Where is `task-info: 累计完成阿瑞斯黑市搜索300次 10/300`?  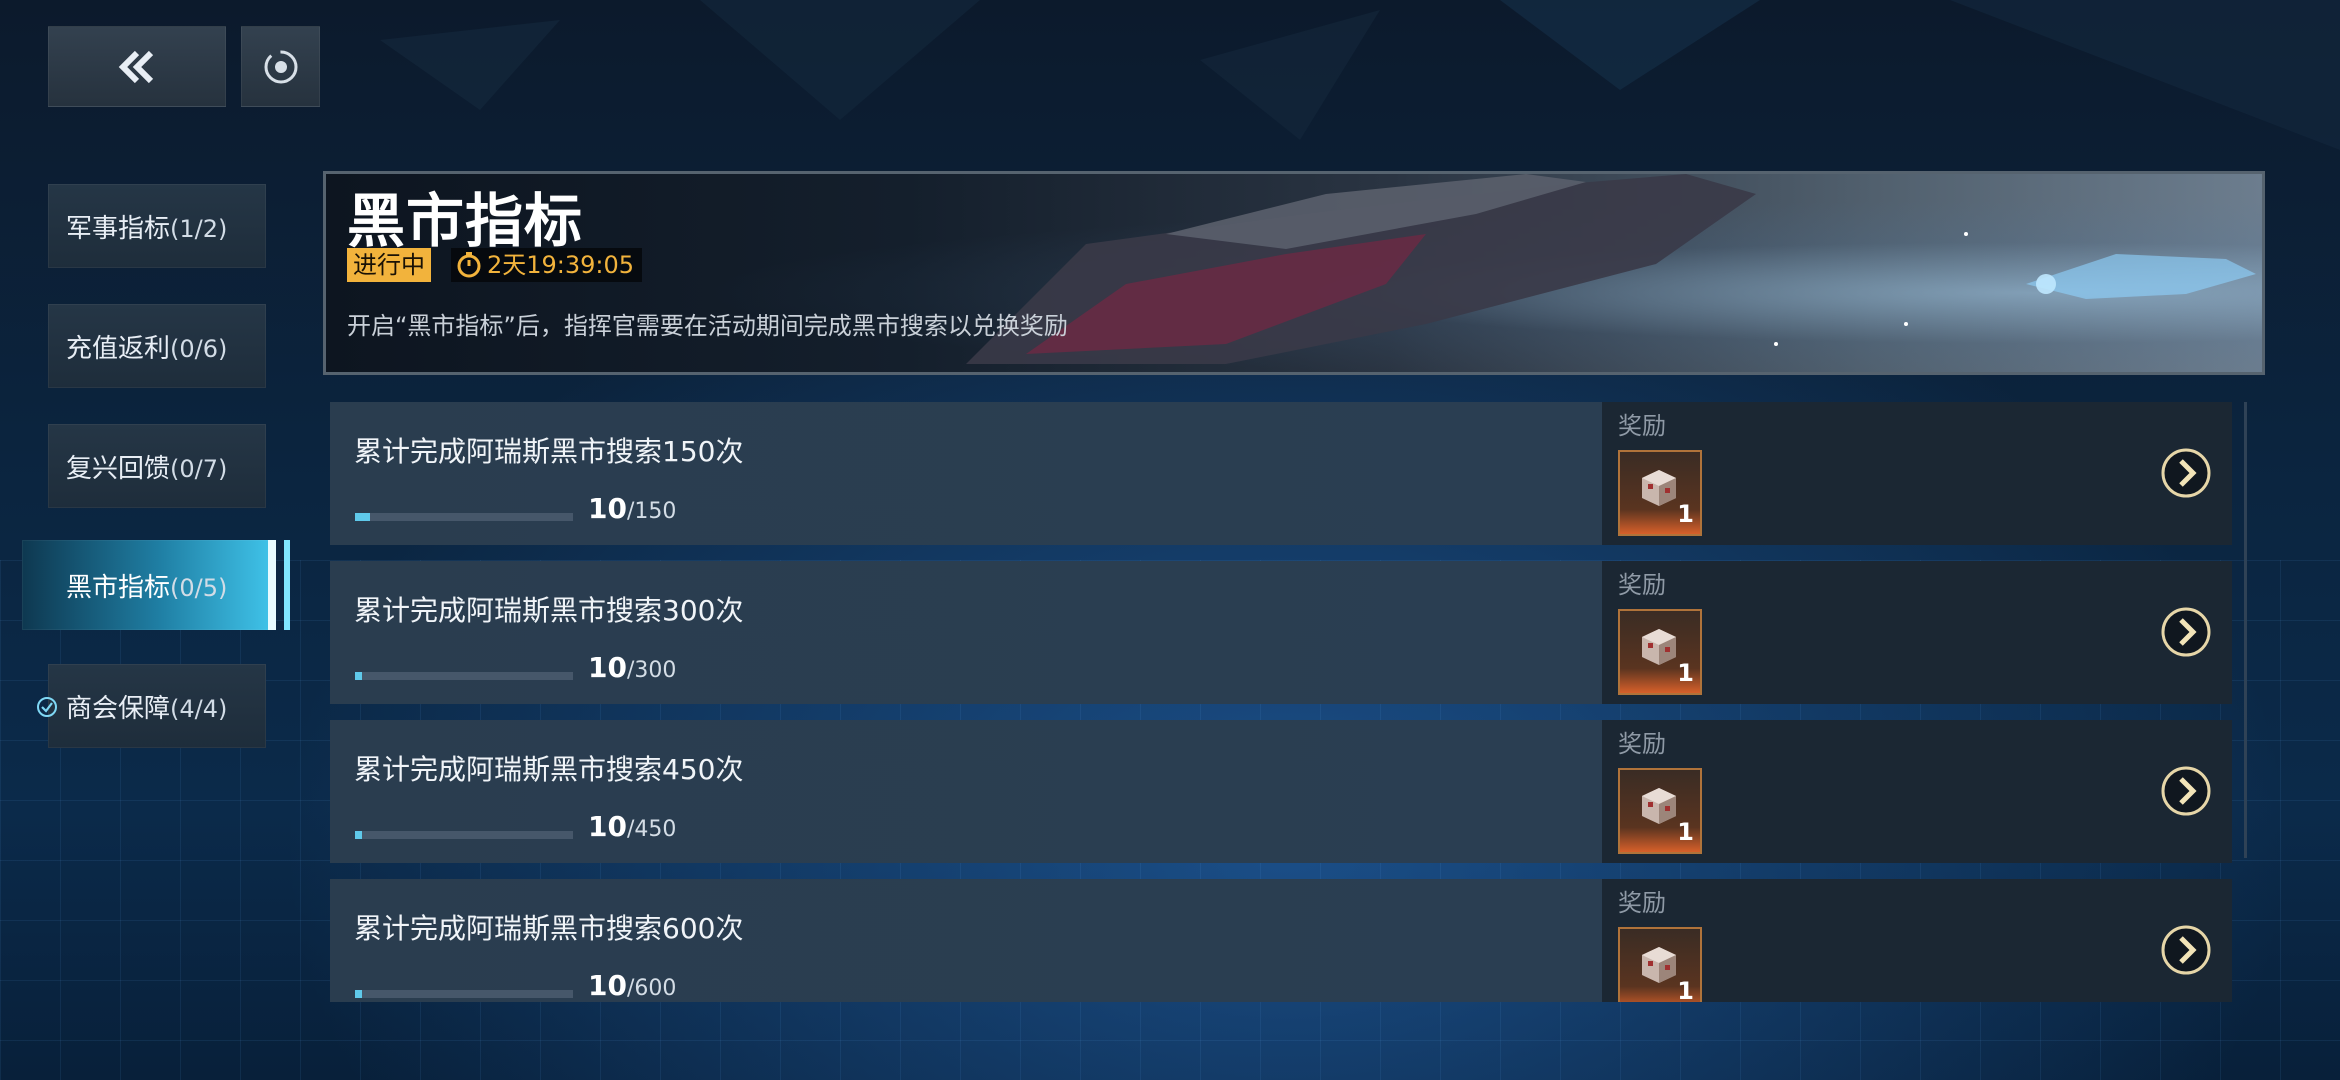 task-info: 累计完成阿瑞斯黑市搜索300次 10/300 is located at coordinates (966, 632).